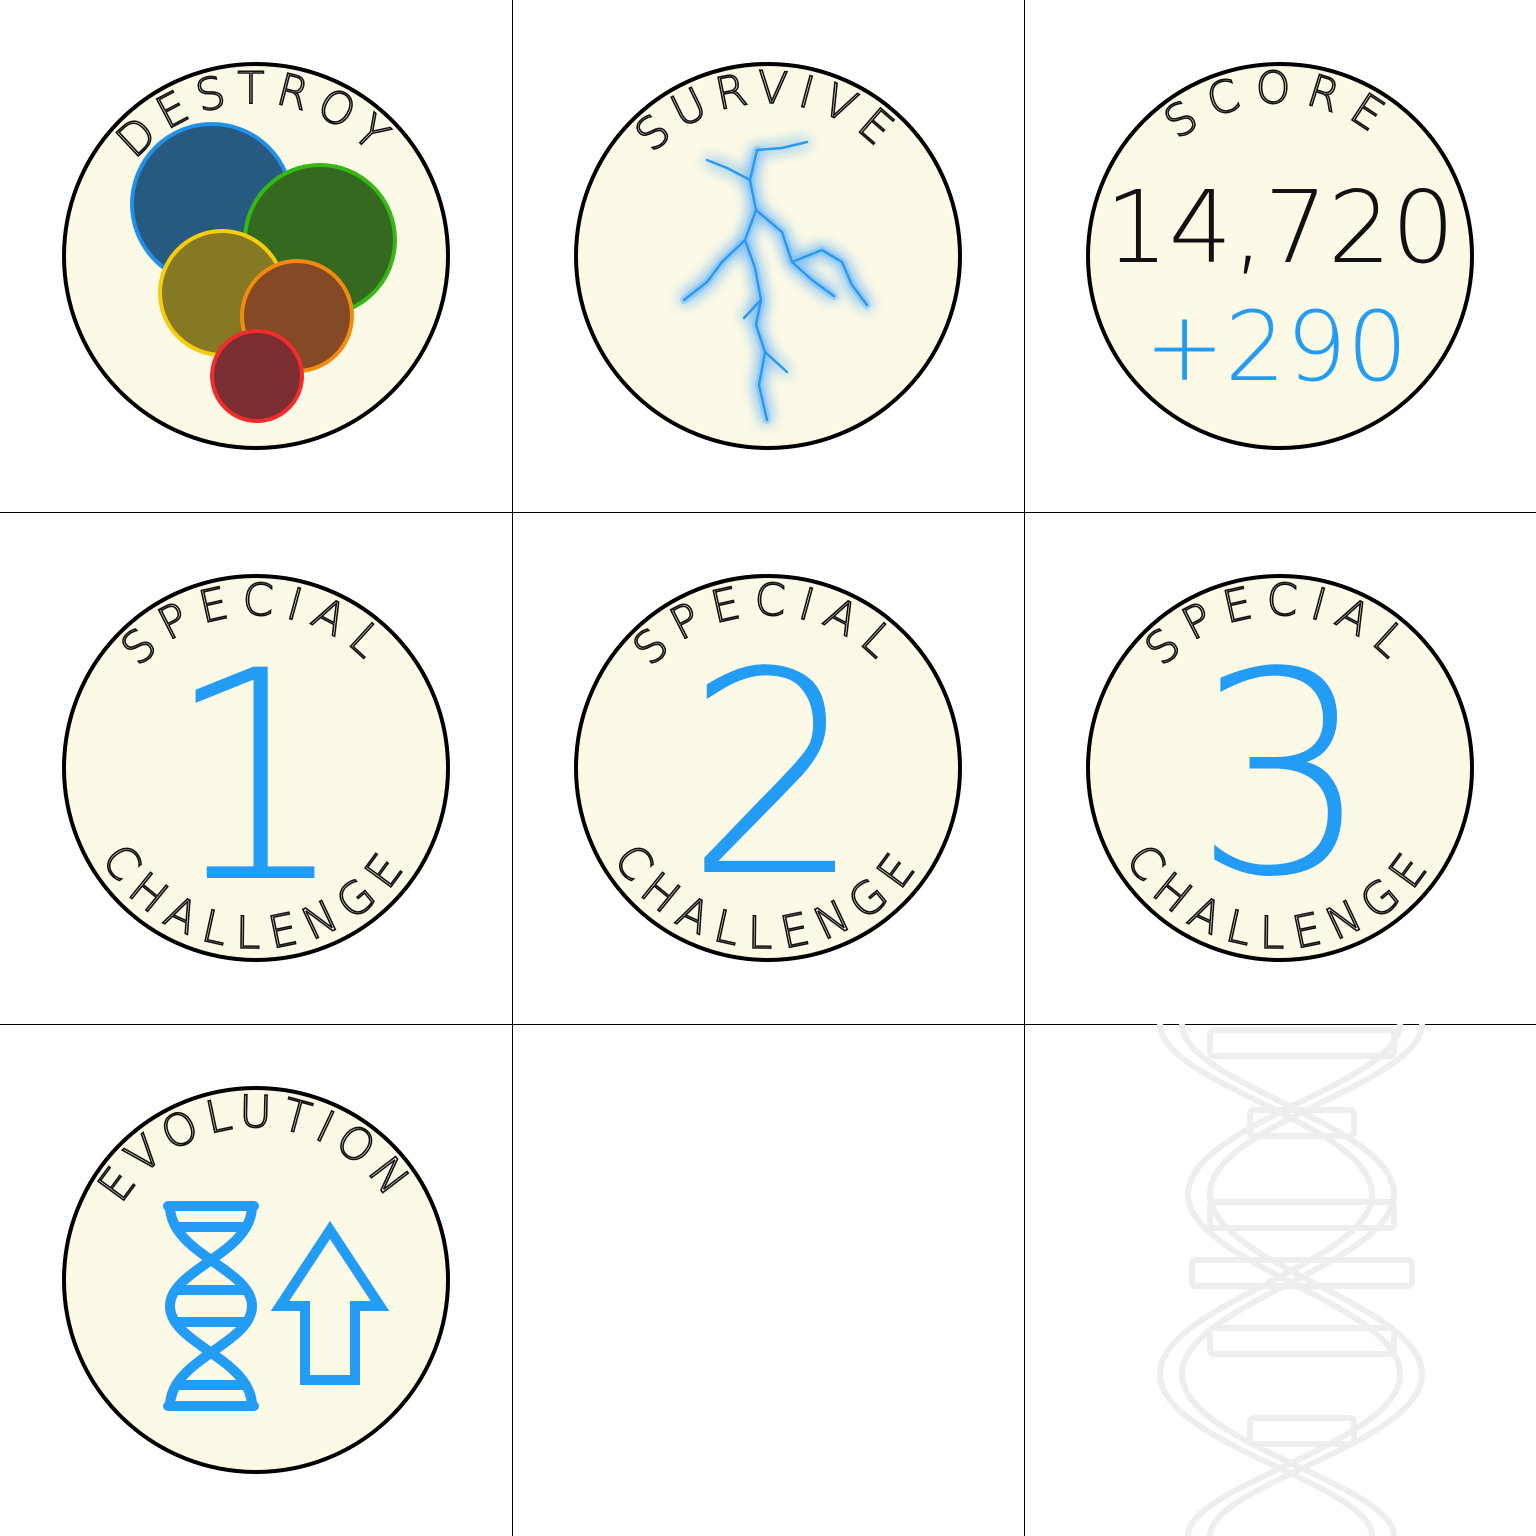 This screenshot has height=1536, width=1536. Describe the element at coordinates (1280, 227) in the screenshot. I see `score-value: 14,720` at that location.